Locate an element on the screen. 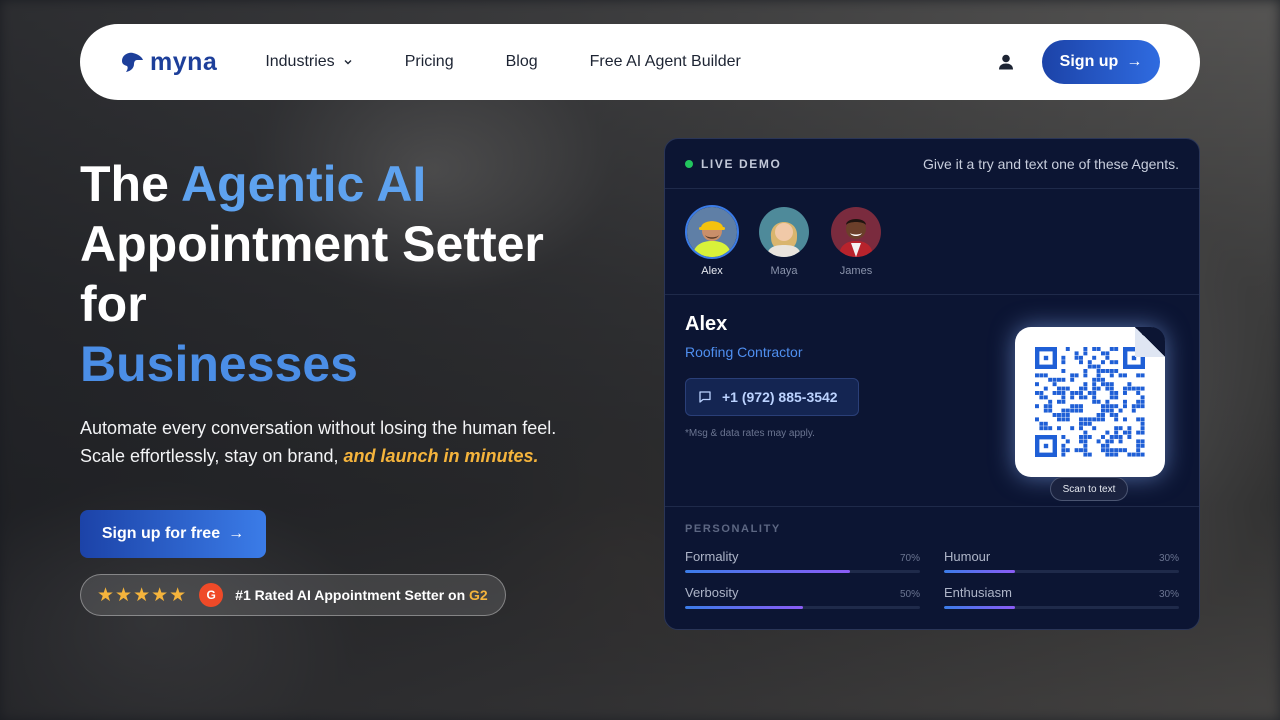  personality-title: PERSONALITY is located at coordinates (733, 529).